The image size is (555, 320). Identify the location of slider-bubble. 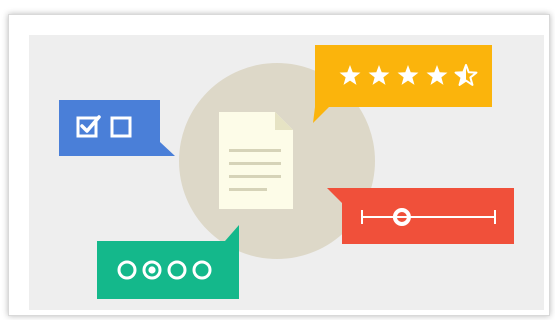
(420, 216).